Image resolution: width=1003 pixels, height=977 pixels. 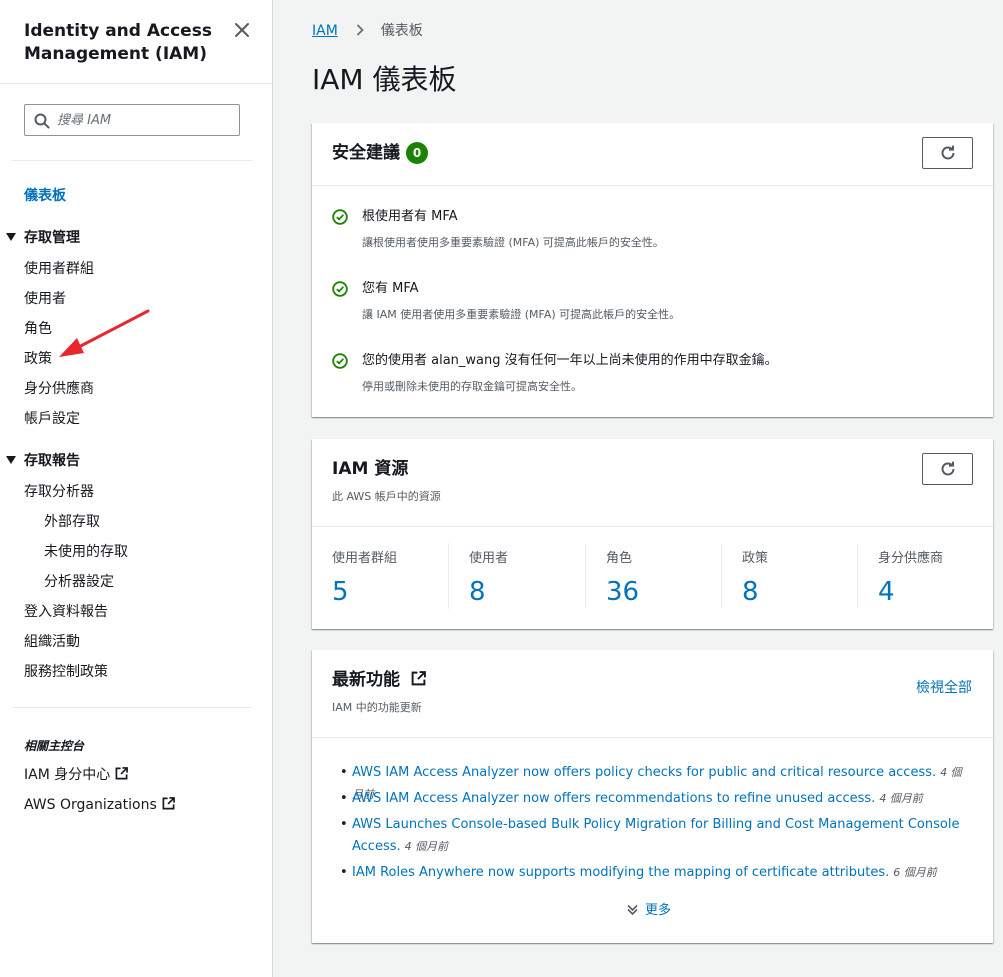 What do you see at coordinates (915, 872) in the screenshot?
I see `feature-age: 6 個月前` at bounding box center [915, 872].